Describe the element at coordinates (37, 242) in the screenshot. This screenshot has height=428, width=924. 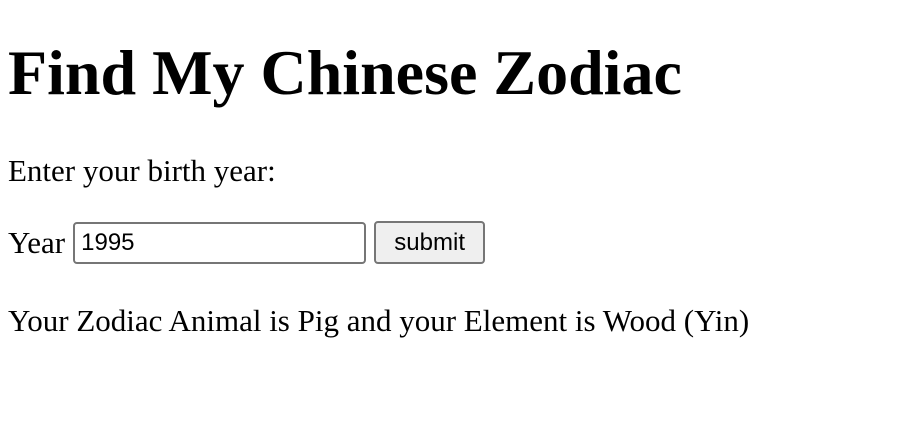
I see `year-label: Year` at that location.